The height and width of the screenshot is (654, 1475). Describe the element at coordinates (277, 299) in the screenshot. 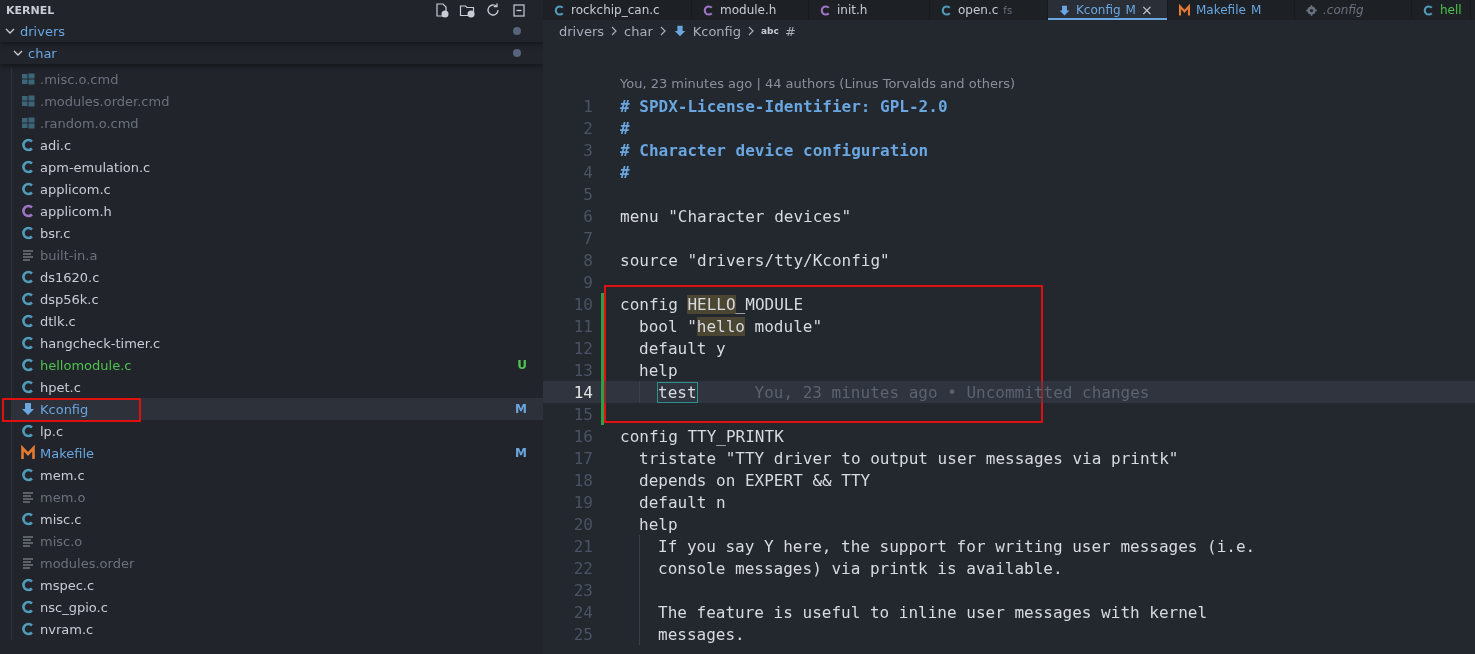

I see `file-item: dsp56k.c` at that location.